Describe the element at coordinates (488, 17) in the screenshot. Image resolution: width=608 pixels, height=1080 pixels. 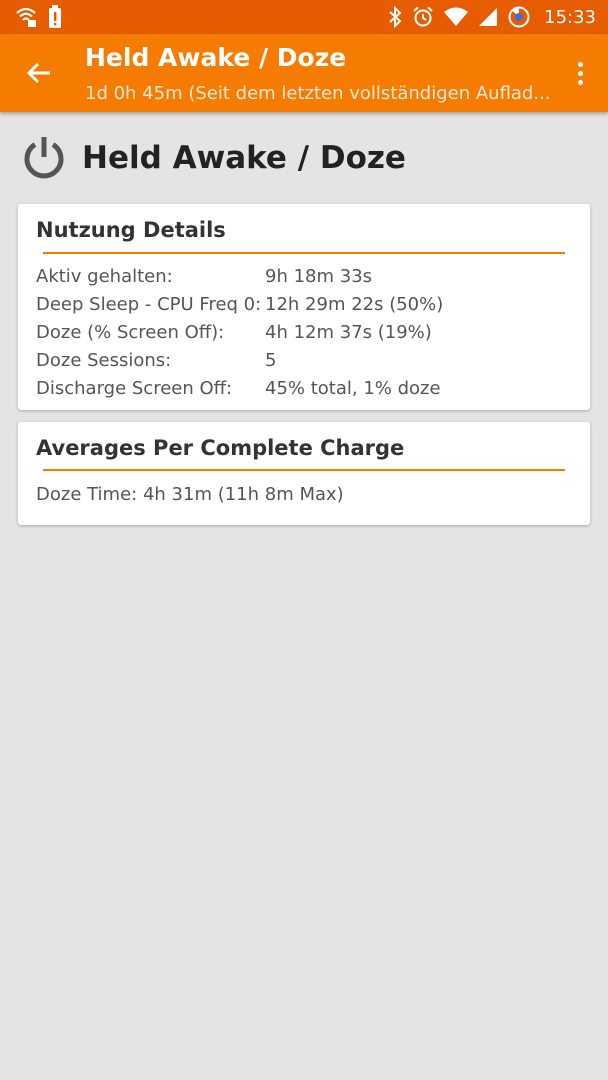
I see `signal-icon` at that location.